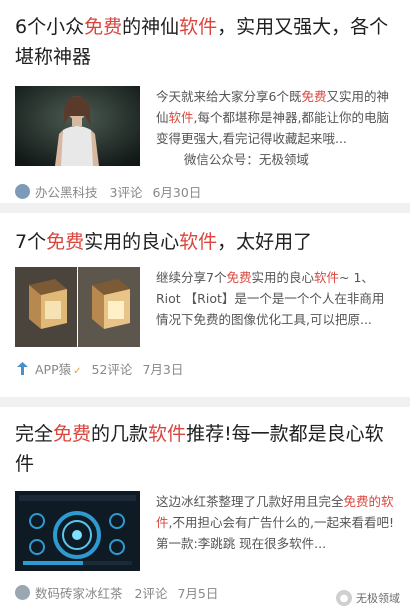  I want to click on verified-badge-icon: ✓, so click(77, 371).